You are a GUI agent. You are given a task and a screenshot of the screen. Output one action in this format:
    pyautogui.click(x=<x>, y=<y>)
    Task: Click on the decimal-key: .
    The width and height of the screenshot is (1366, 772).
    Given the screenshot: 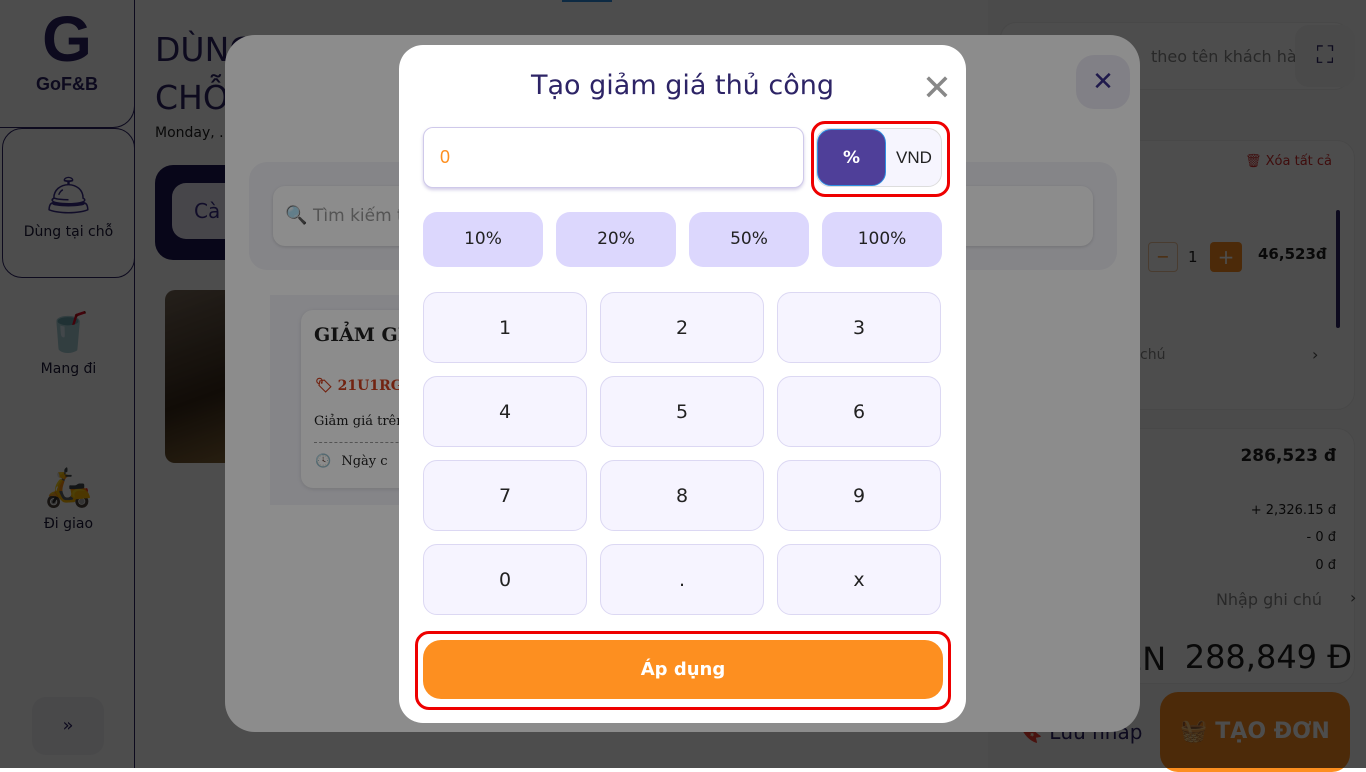 What is the action you would take?
    pyautogui.click(x=682, y=579)
    